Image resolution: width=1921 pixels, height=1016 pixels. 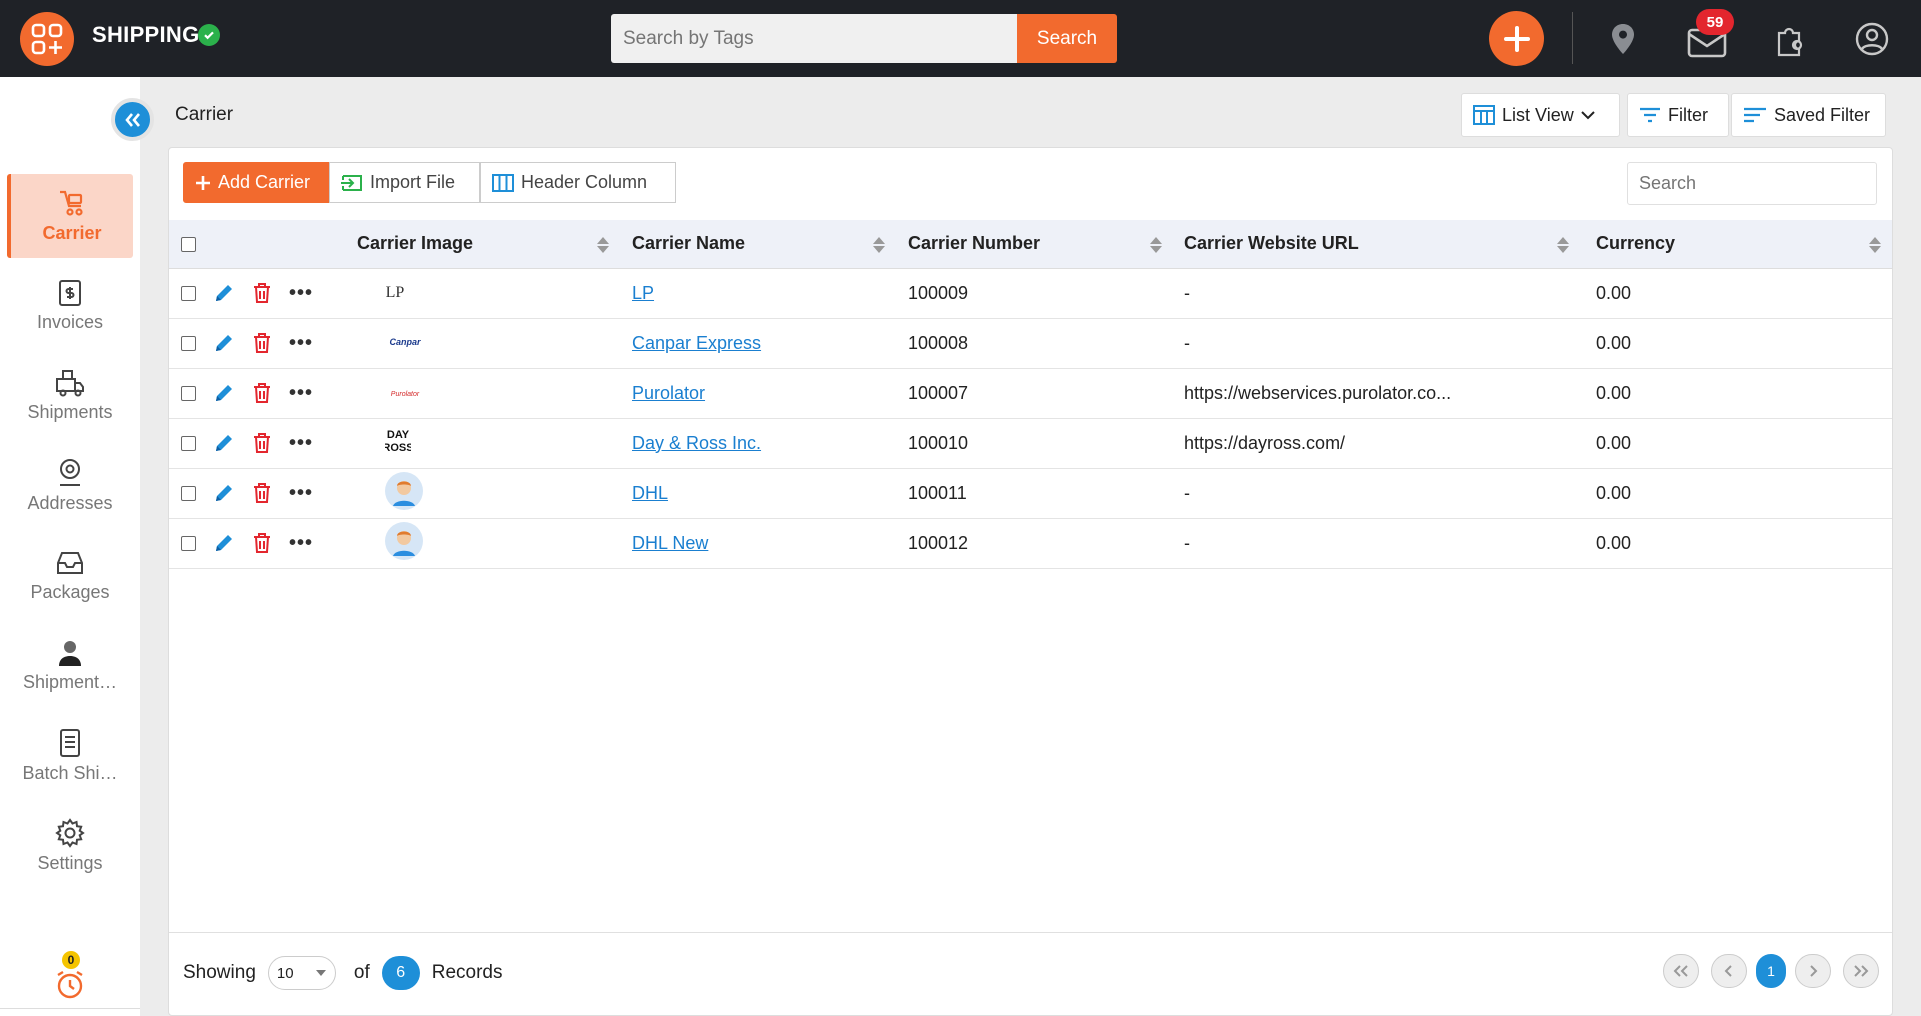 What do you see at coordinates (503, 182) in the screenshot?
I see `columns-icon` at bounding box center [503, 182].